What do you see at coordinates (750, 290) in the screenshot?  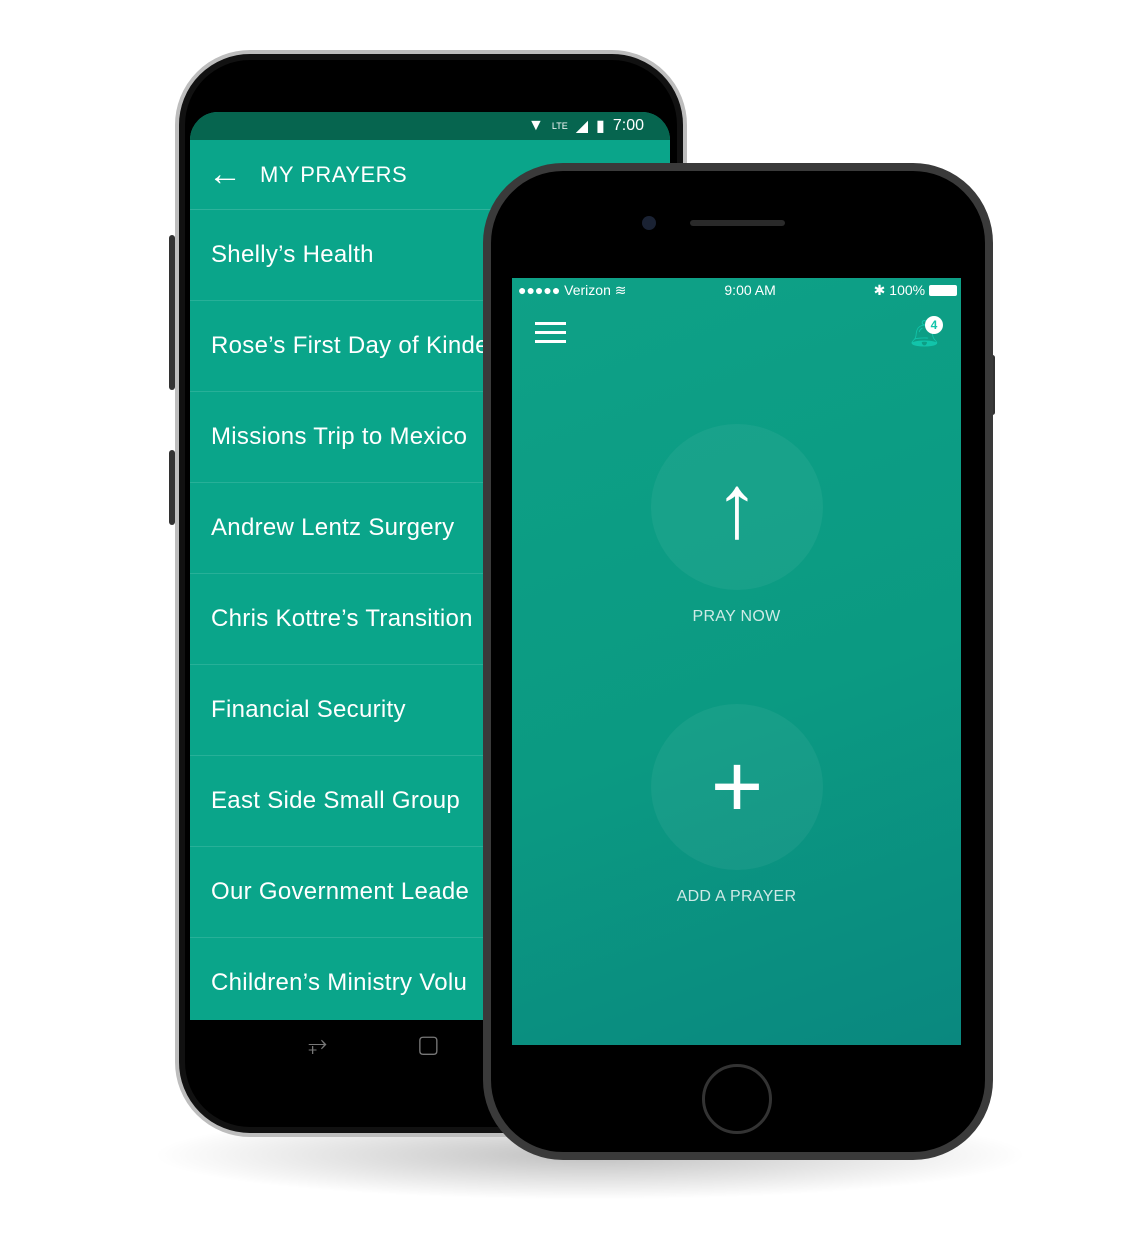 I see `status-time: 9:00 AM` at bounding box center [750, 290].